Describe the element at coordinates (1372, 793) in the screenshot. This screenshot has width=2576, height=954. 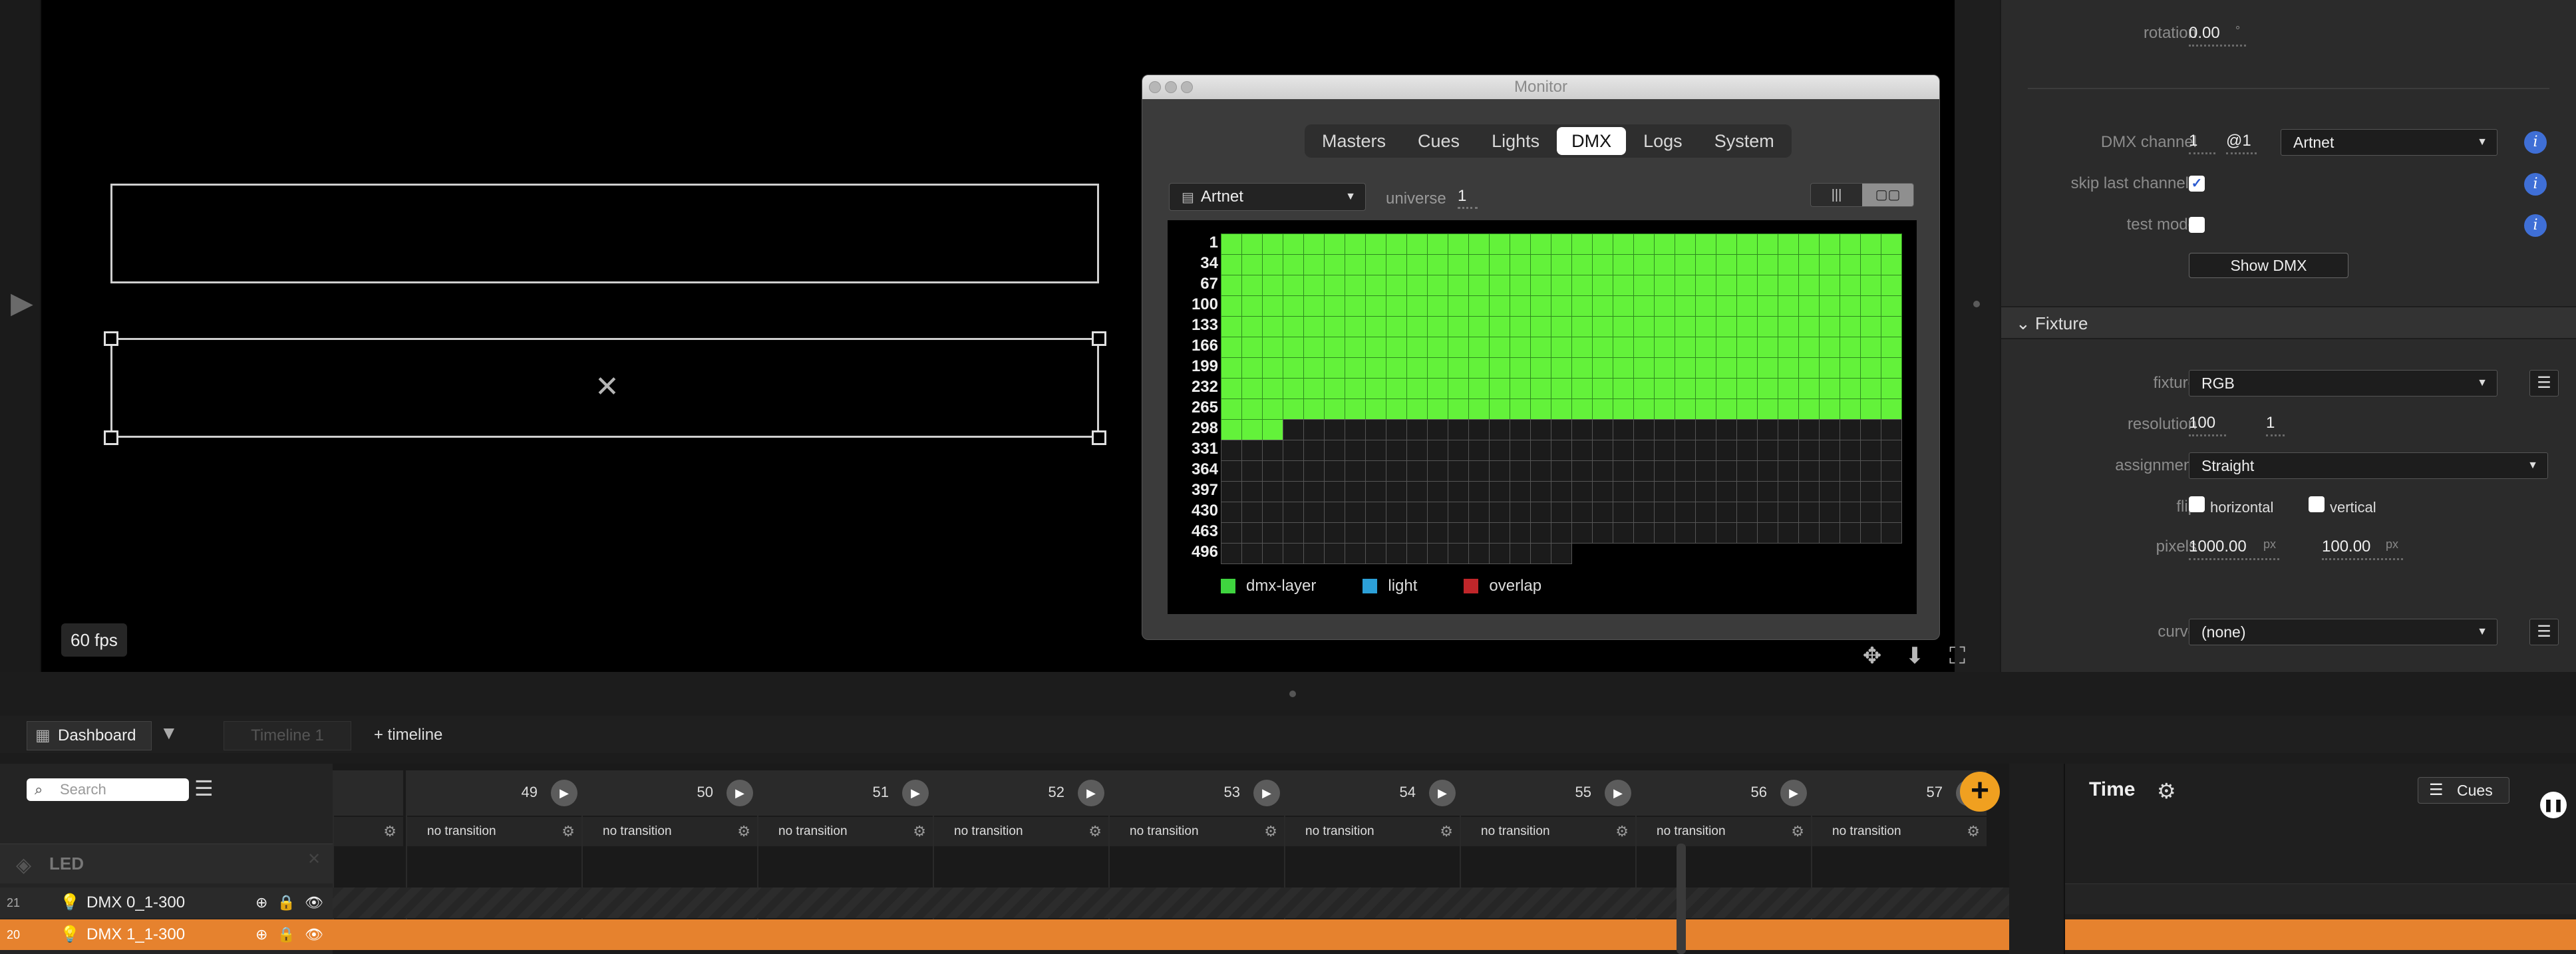
I see `cue-header: 54 ▶` at that location.